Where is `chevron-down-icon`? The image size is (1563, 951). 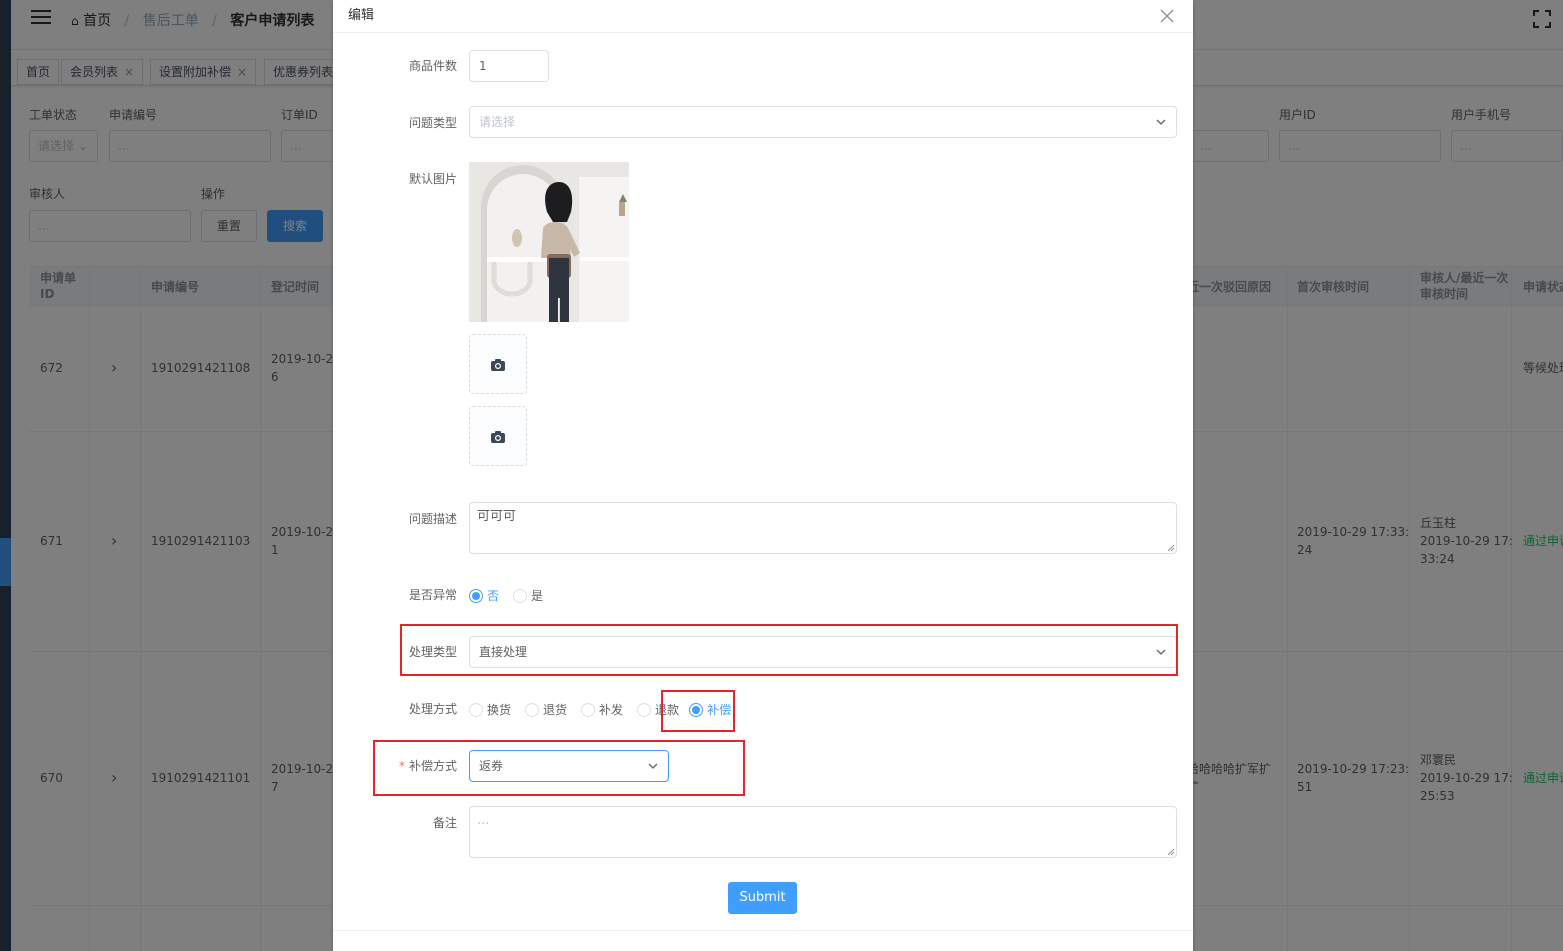 chevron-down-icon is located at coordinates (1161, 122).